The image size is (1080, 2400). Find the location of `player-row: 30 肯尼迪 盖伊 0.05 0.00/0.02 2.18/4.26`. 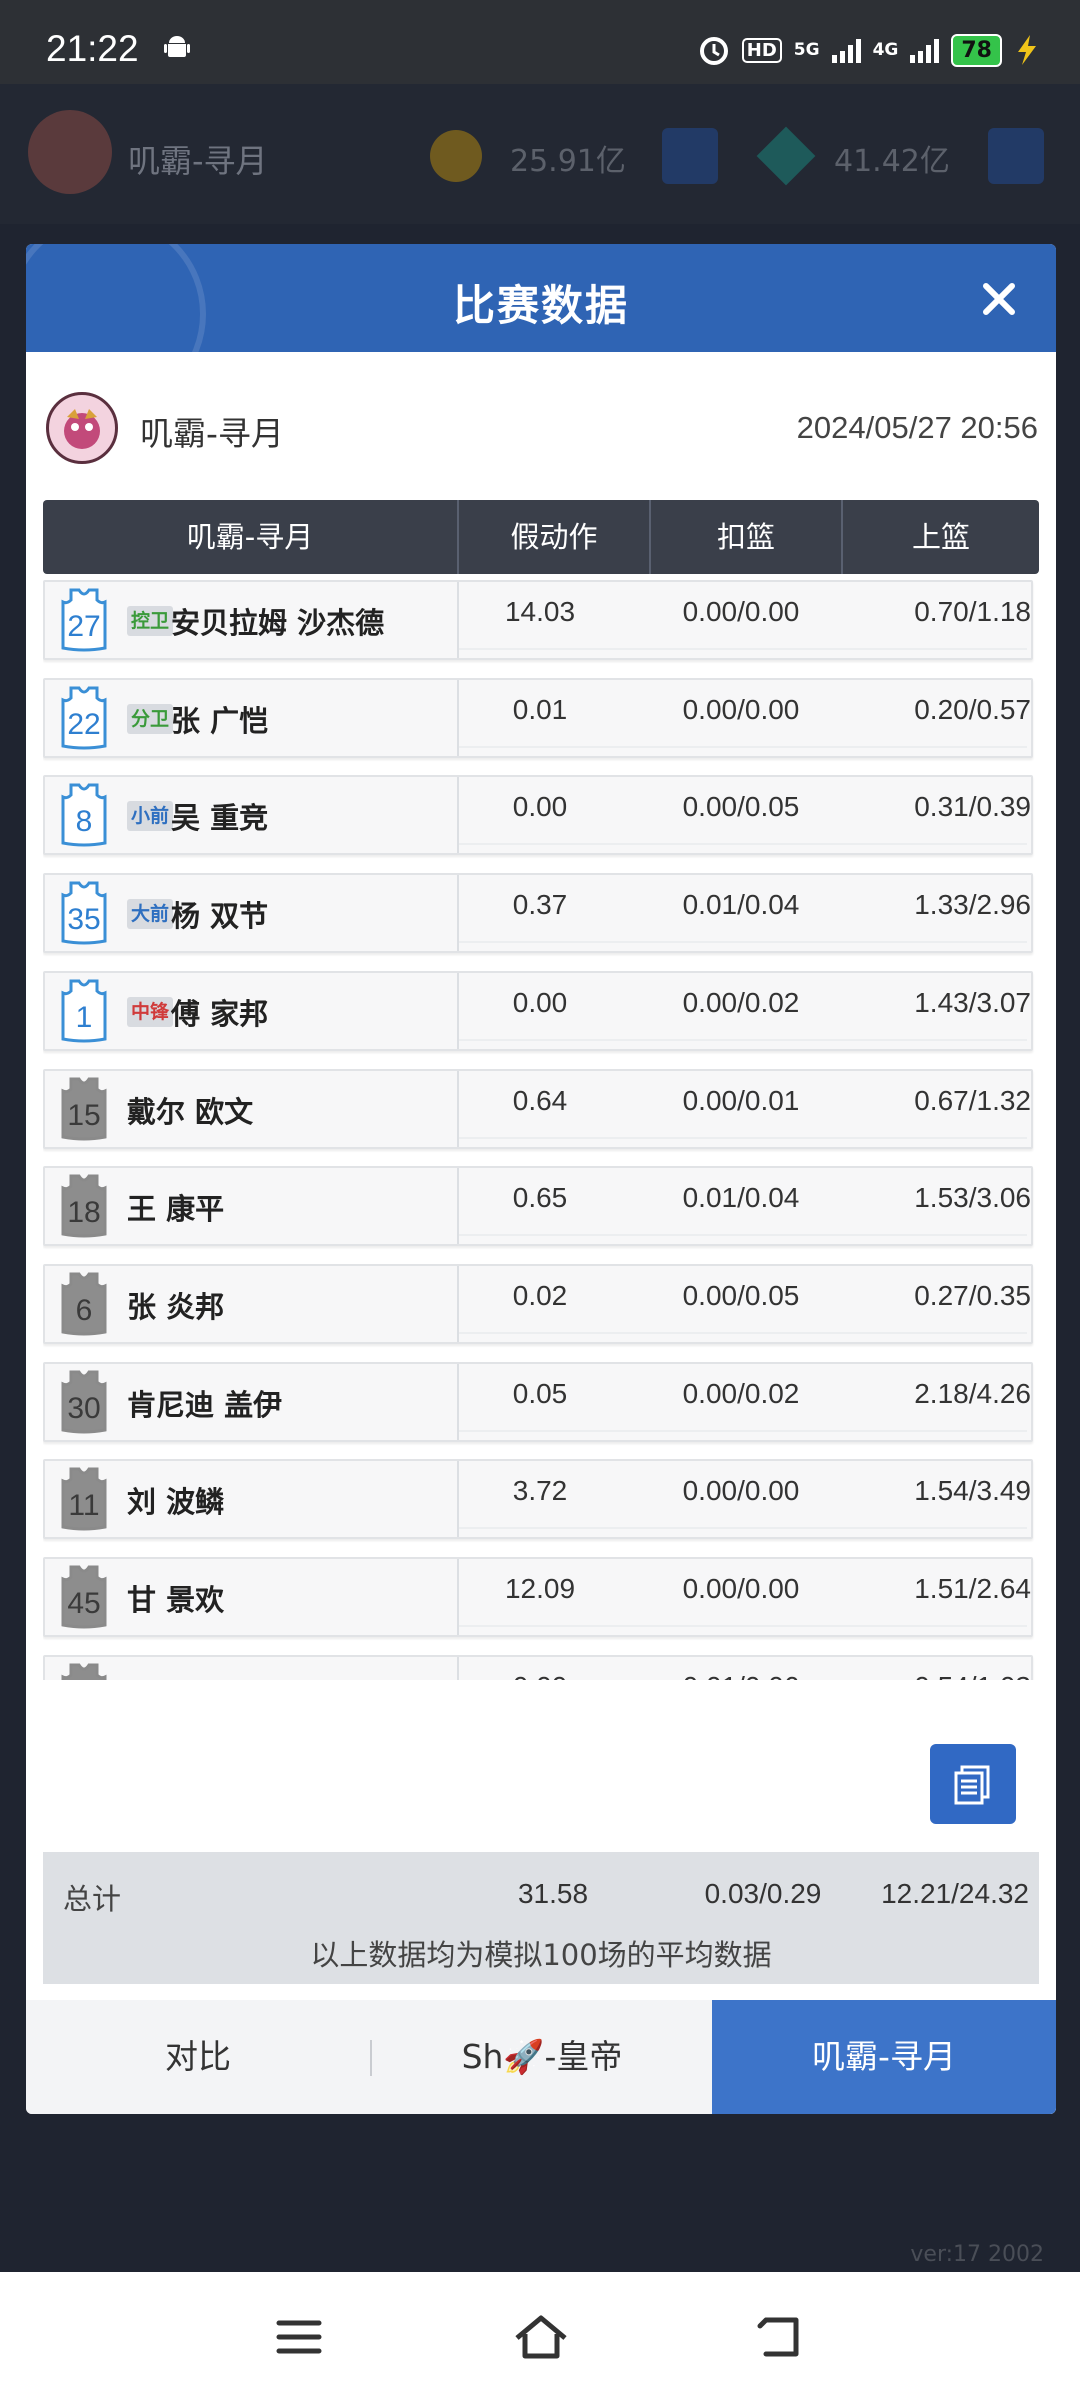

player-row: 30 肯尼迪 盖伊 0.05 0.00/0.02 2.18/4.26 is located at coordinates (538, 1402).